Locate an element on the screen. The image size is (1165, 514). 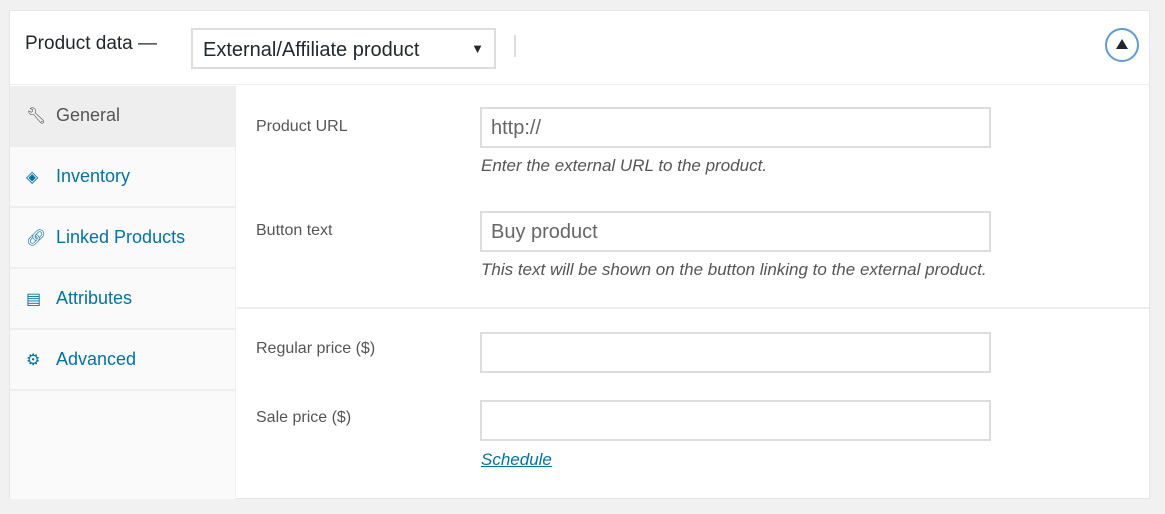
product-type-select: External/Affiliate product ▼ is located at coordinates (343, 48).